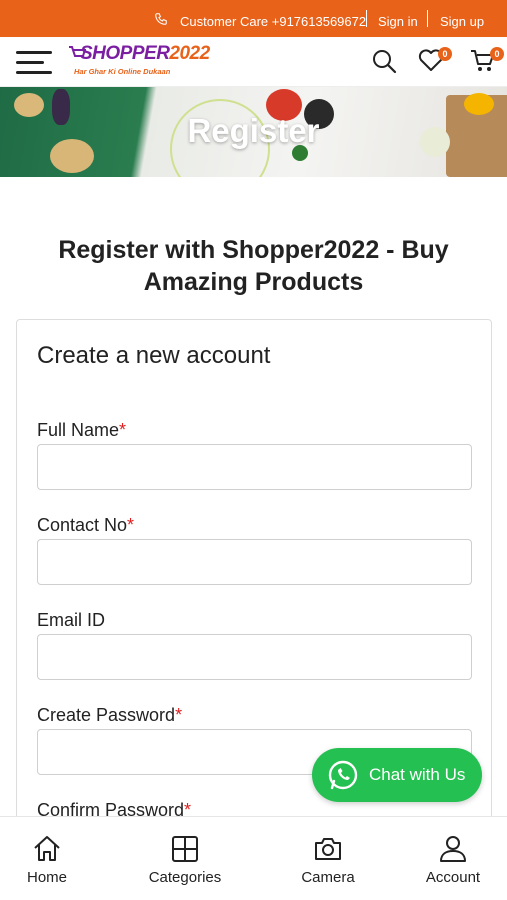  What do you see at coordinates (154, 355) in the screenshot?
I see `form-title: Create a new account` at bounding box center [154, 355].